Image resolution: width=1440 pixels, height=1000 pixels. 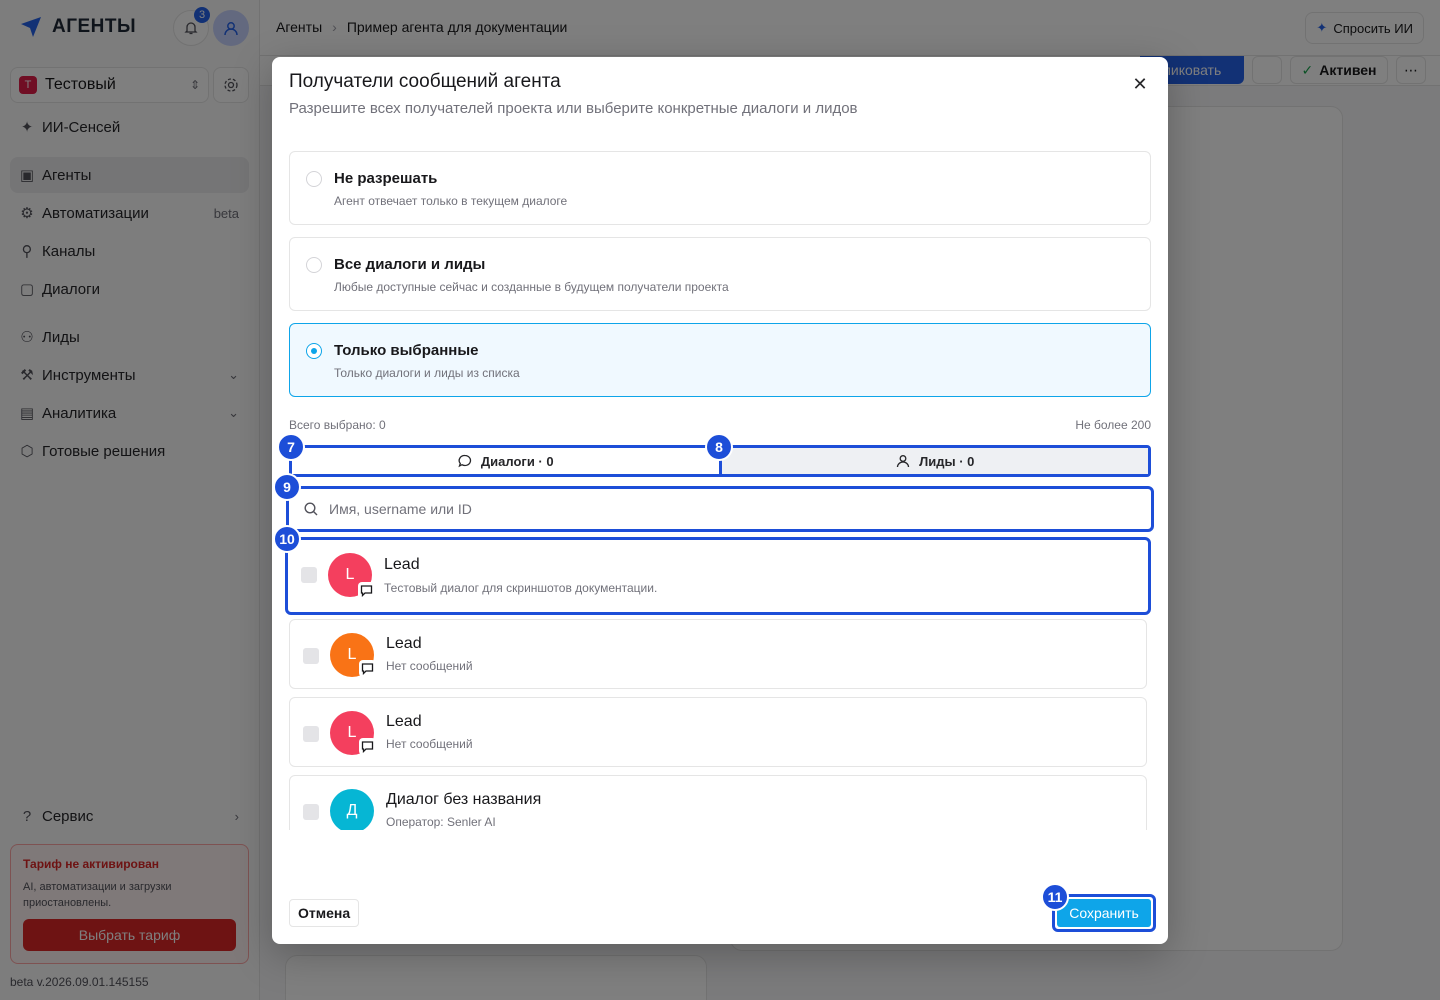 What do you see at coordinates (406, 350) in the screenshot?
I see `option-title: Только выбранные` at bounding box center [406, 350].